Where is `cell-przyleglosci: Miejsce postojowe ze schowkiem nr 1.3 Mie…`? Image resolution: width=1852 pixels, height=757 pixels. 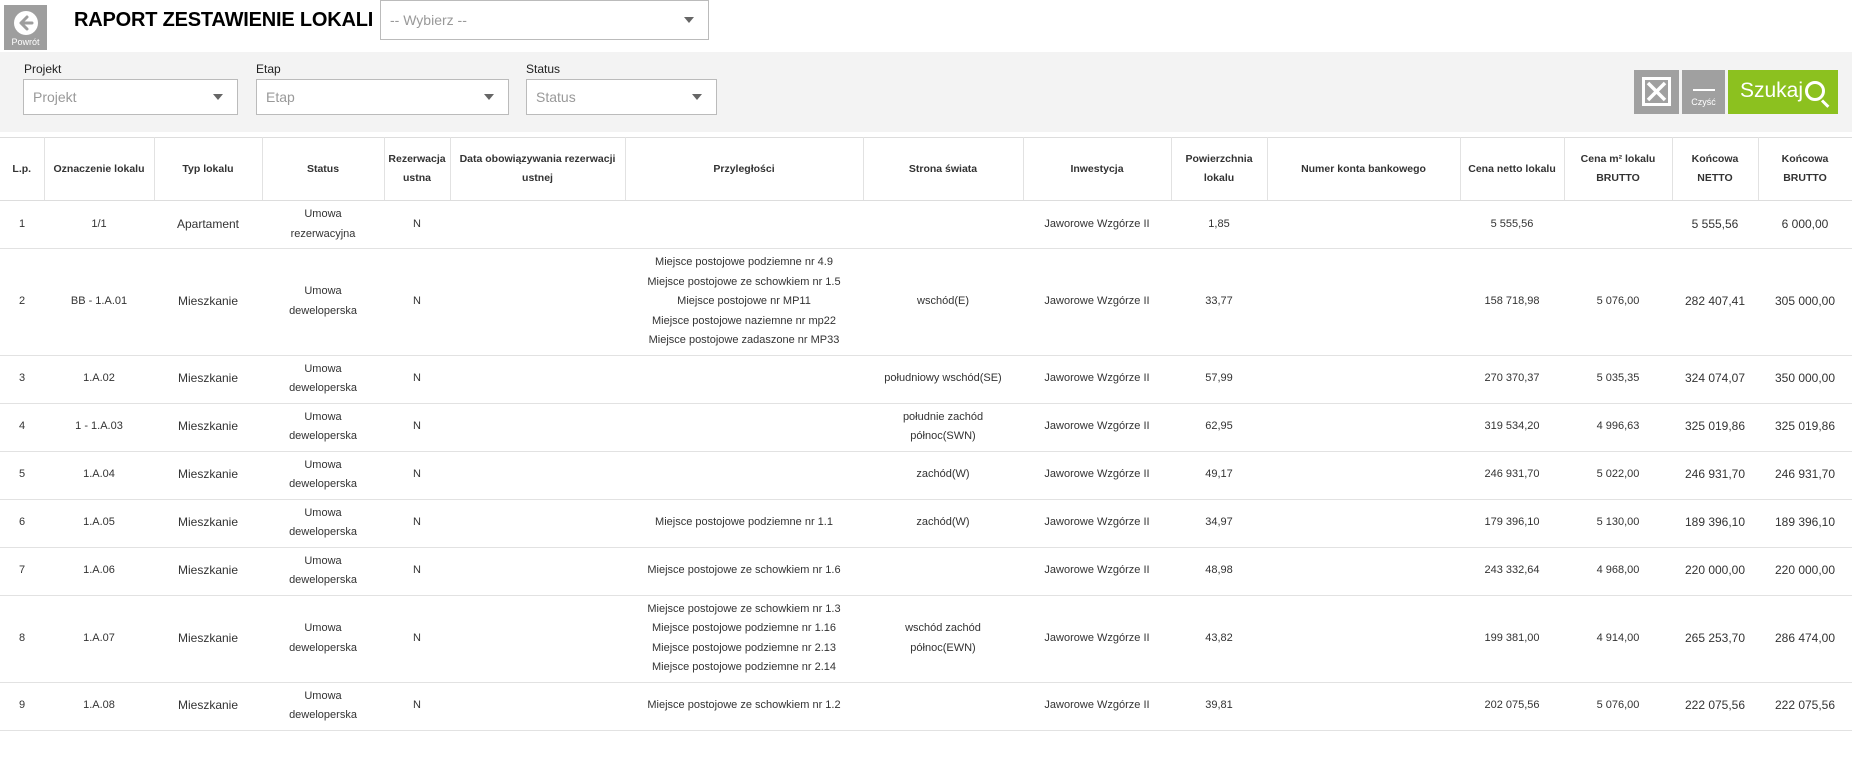
cell-przyleglosci: Miejsce postojowe ze schowkiem nr 1.3 Mie… is located at coordinates (744, 639).